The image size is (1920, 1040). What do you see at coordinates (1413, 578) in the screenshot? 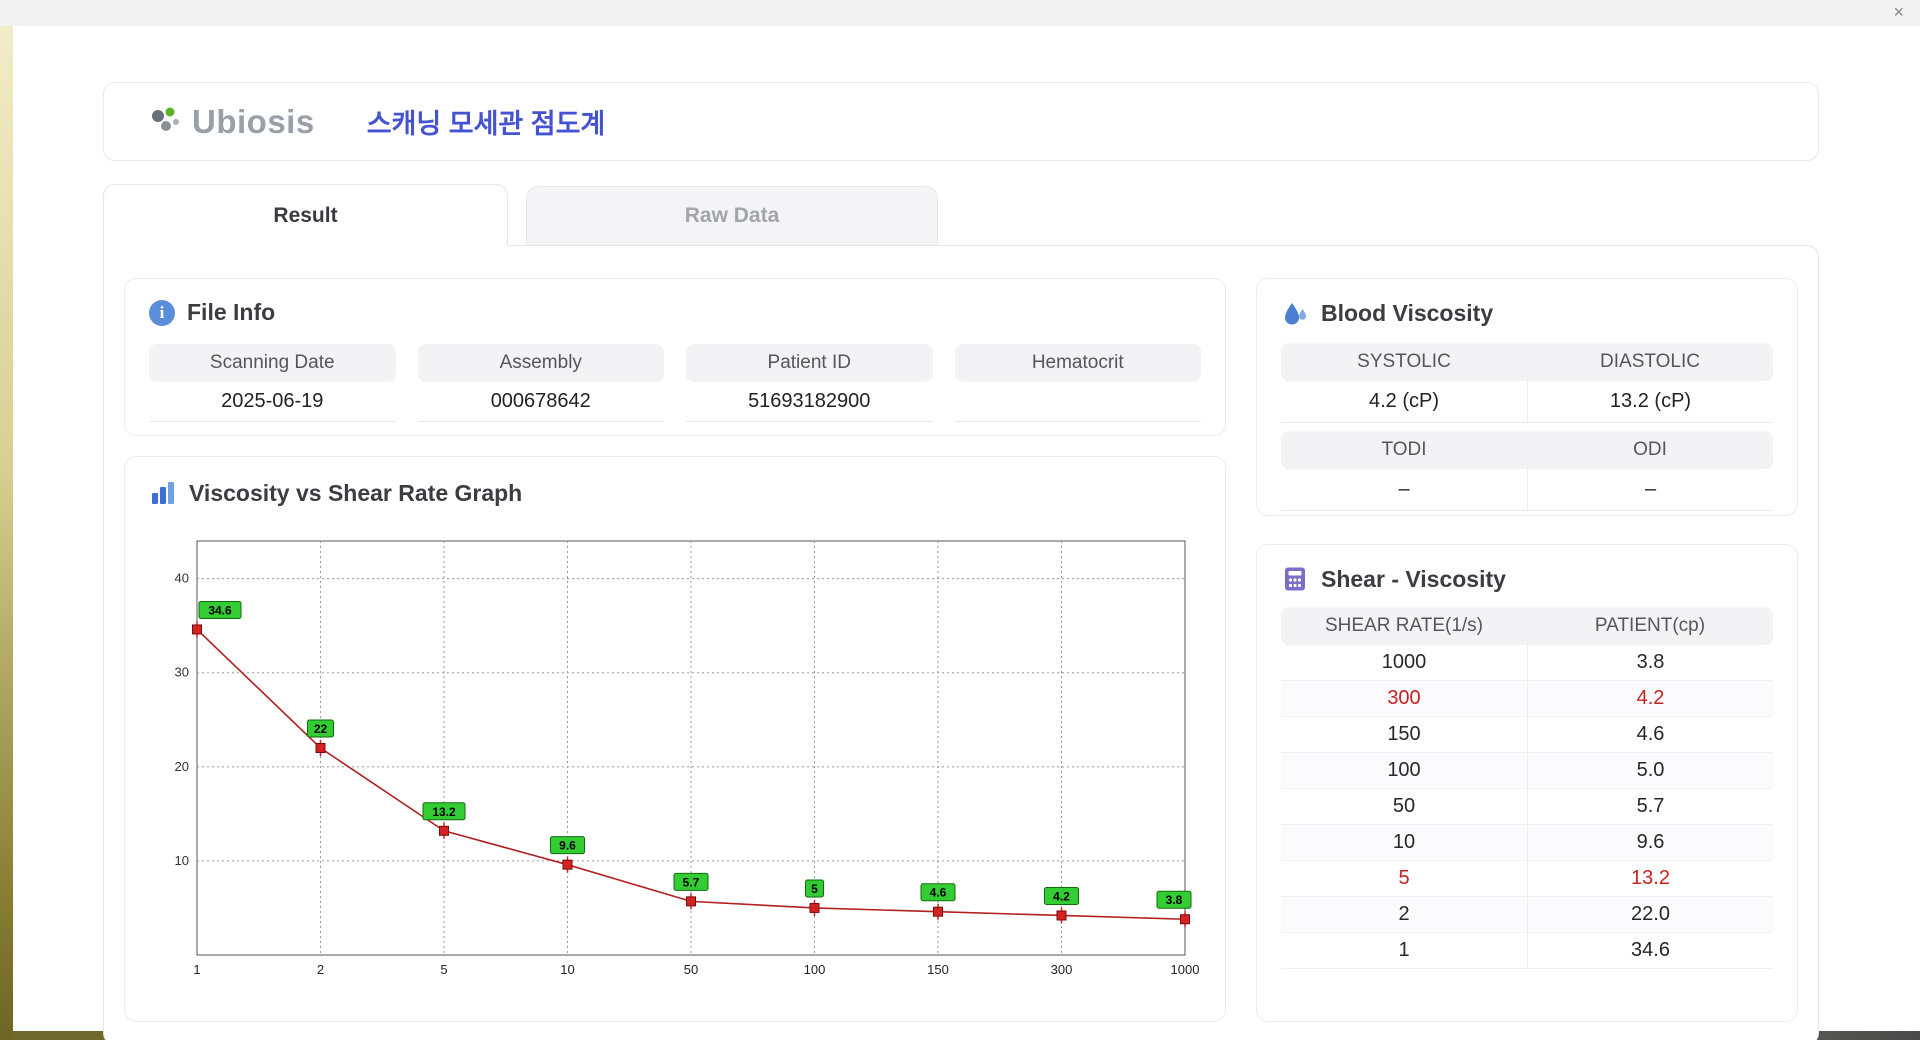
I see `shear-viscosity-title: Shear - Viscosity` at bounding box center [1413, 578].